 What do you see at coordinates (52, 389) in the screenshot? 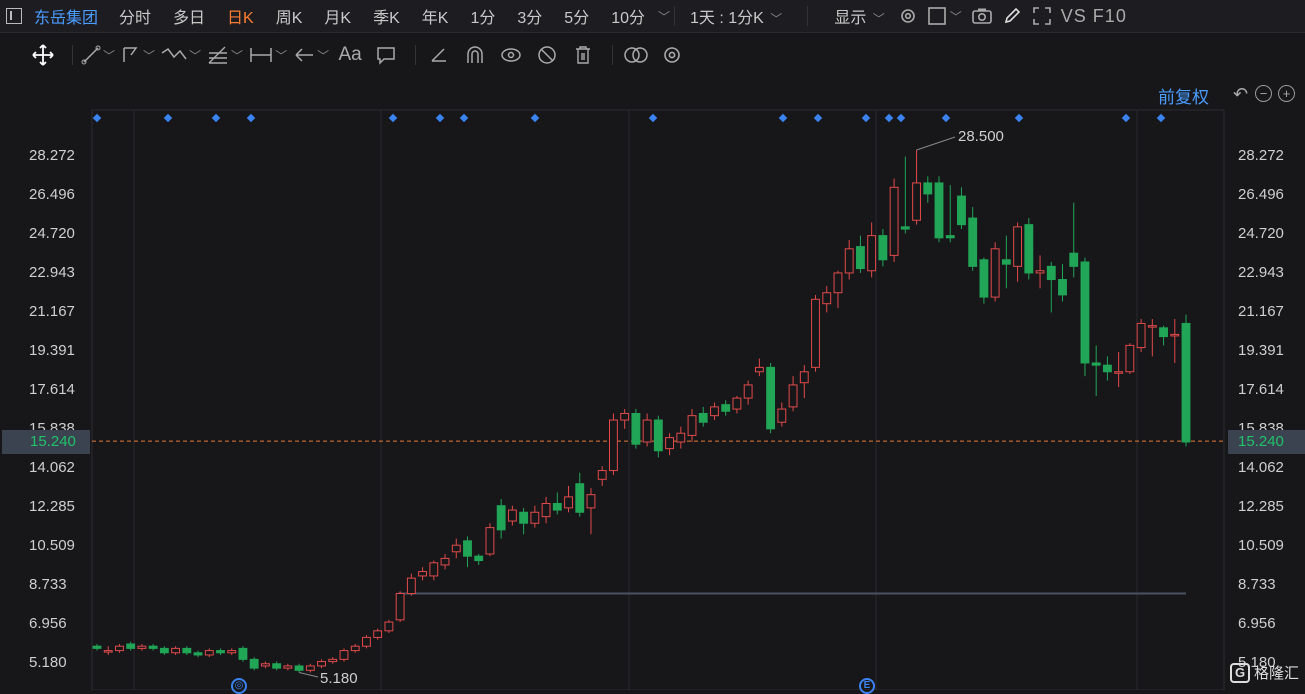
I see `y-axis-label-left: 17.614` at bounding box center [52, 389].